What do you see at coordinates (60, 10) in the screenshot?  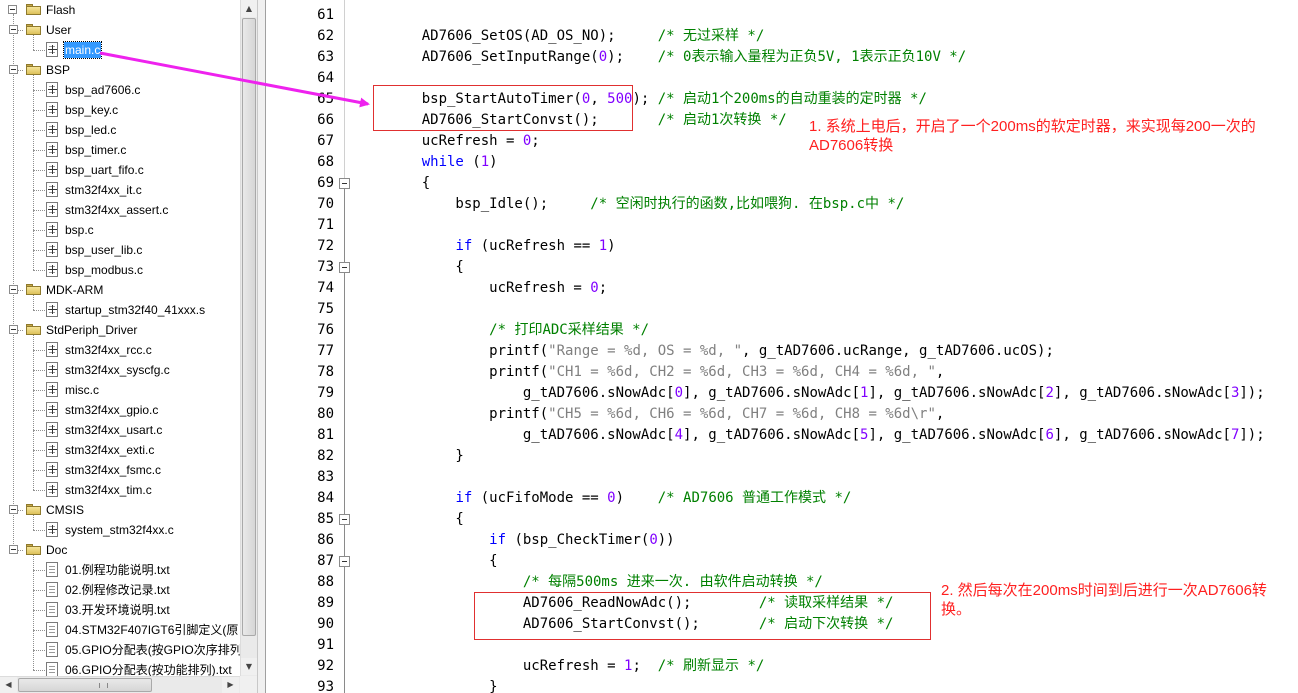 I see `tree-item-label: Flash` at bounding box center [60, 10].